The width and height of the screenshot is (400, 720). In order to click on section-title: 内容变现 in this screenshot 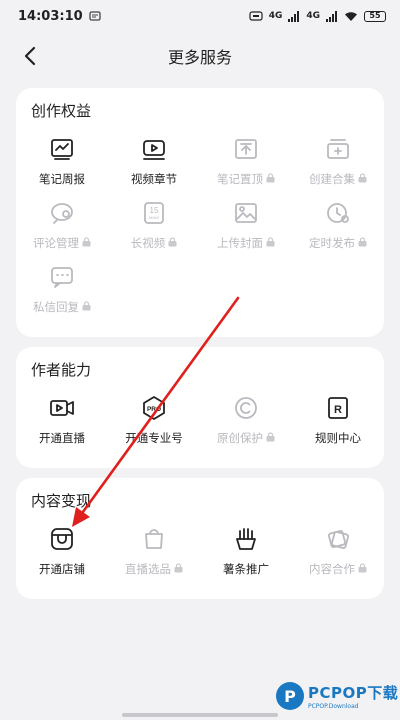, I will do `click(61, 501)`.